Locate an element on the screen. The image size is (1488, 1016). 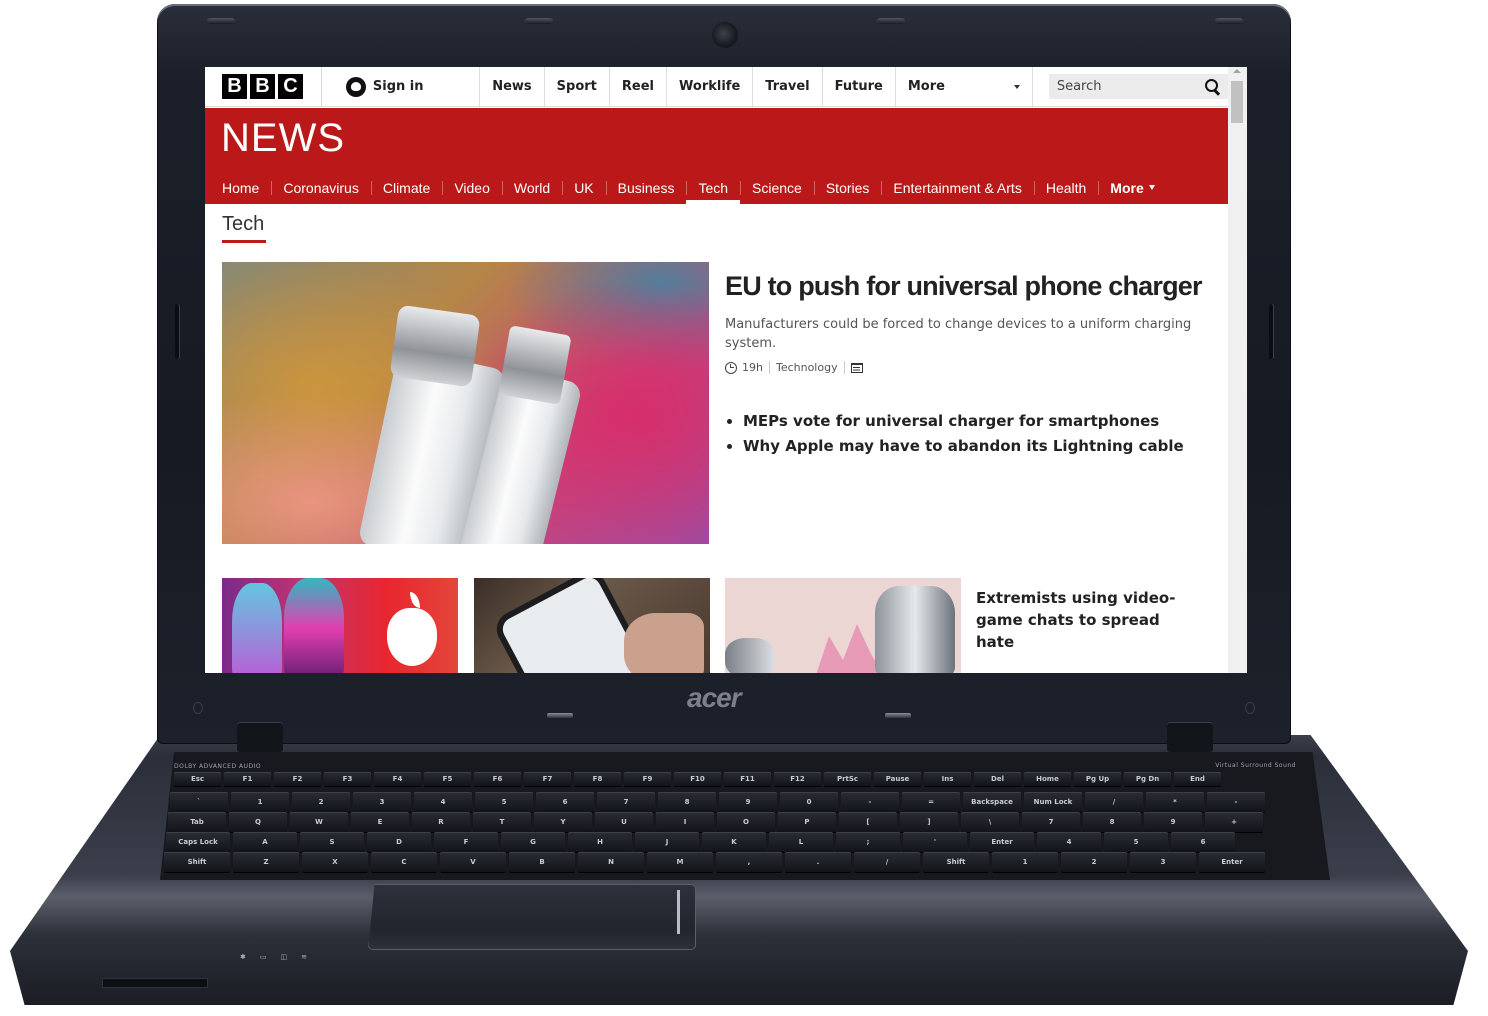
keyboard-key: H is located at coordinates (600, 842).